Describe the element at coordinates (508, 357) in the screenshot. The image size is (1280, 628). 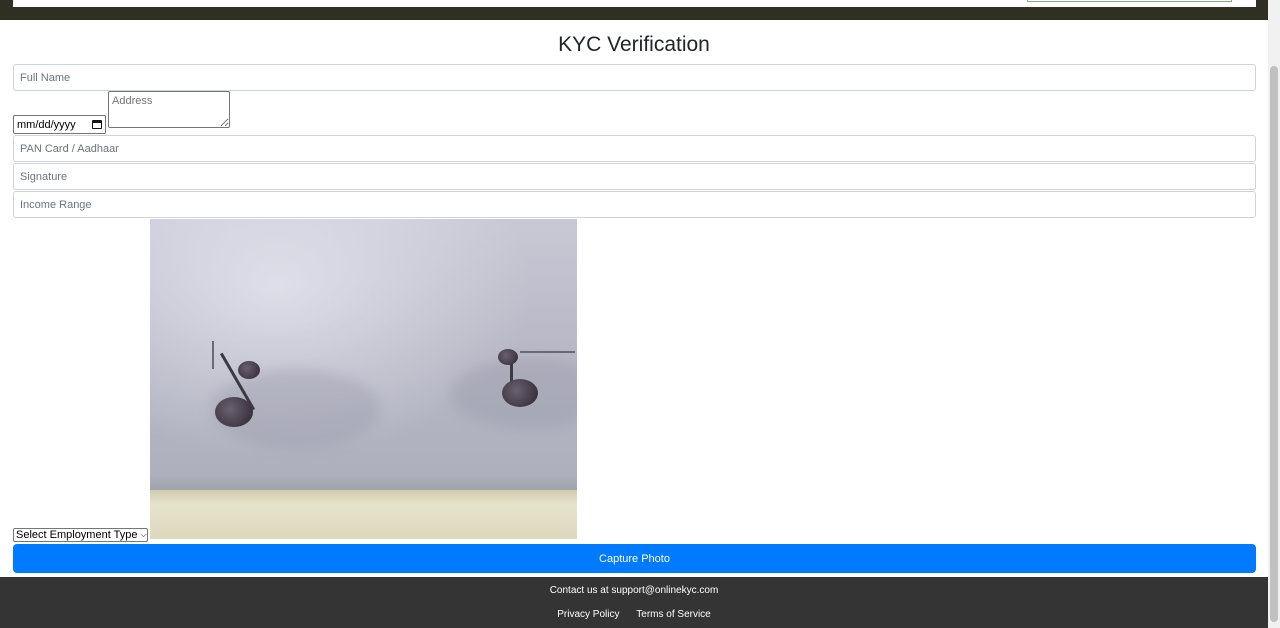
I see `fan-motor-right` at that location.